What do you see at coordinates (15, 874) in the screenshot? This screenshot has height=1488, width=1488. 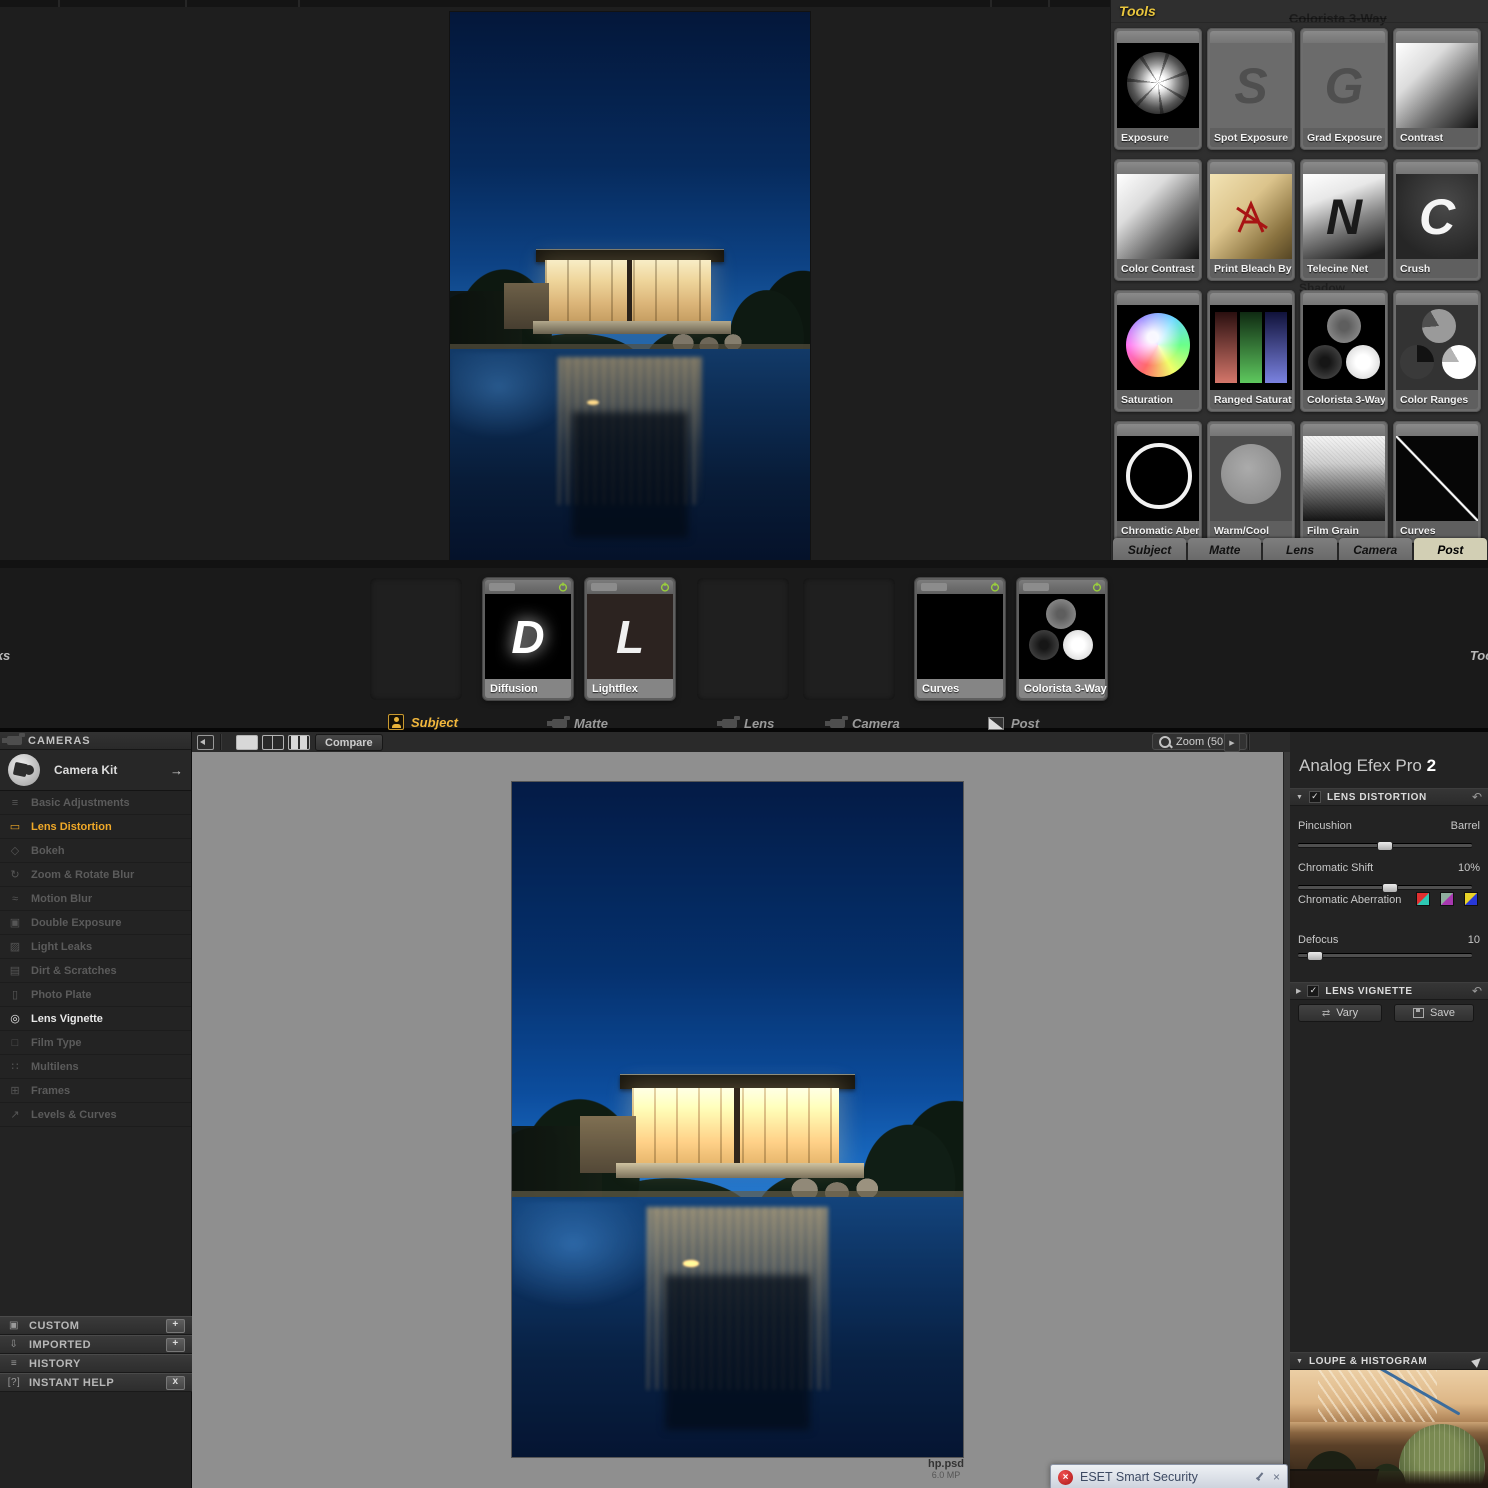 I see `rotate-icon` at bounding box center [15, 874].